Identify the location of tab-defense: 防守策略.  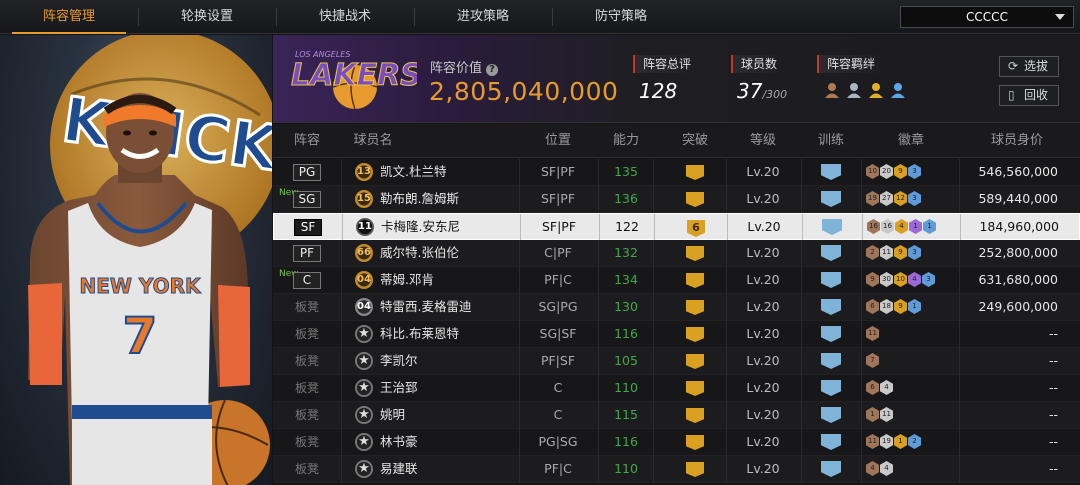
(621, 17).